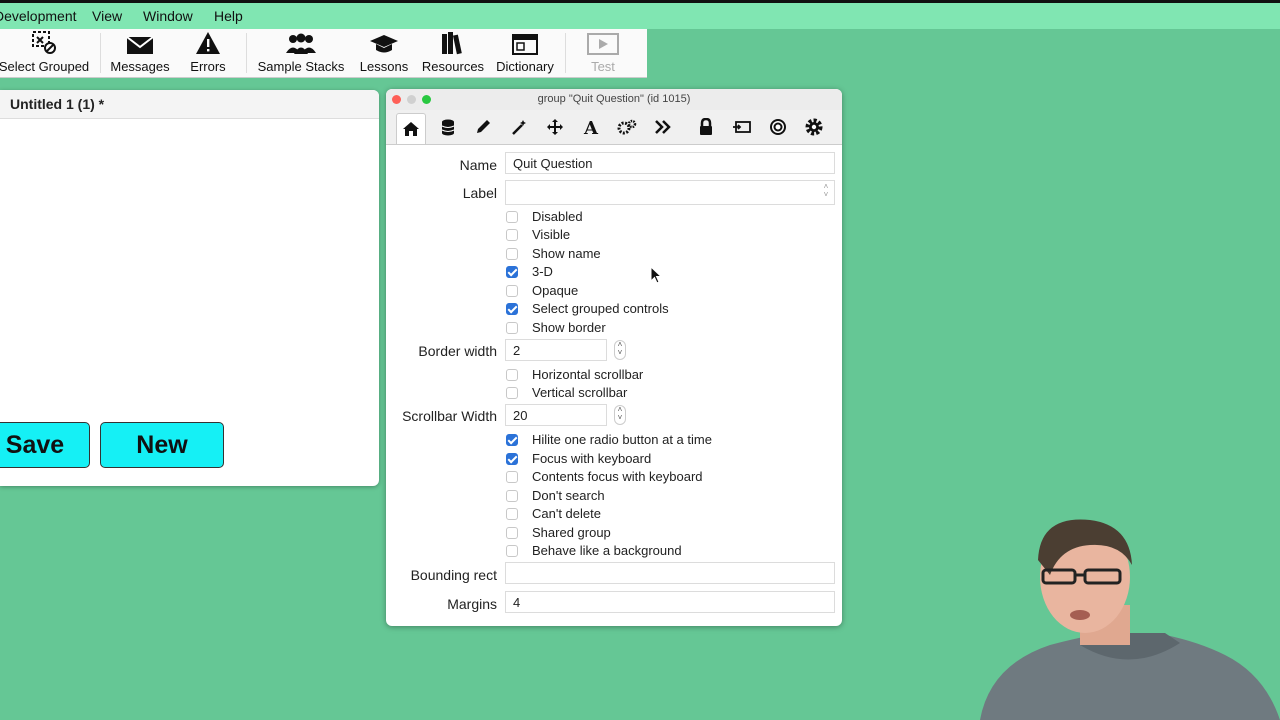 The height and width of the screenshot is (720, 1280). I want to click on toolbar-label: Resources, so click(453, 66).